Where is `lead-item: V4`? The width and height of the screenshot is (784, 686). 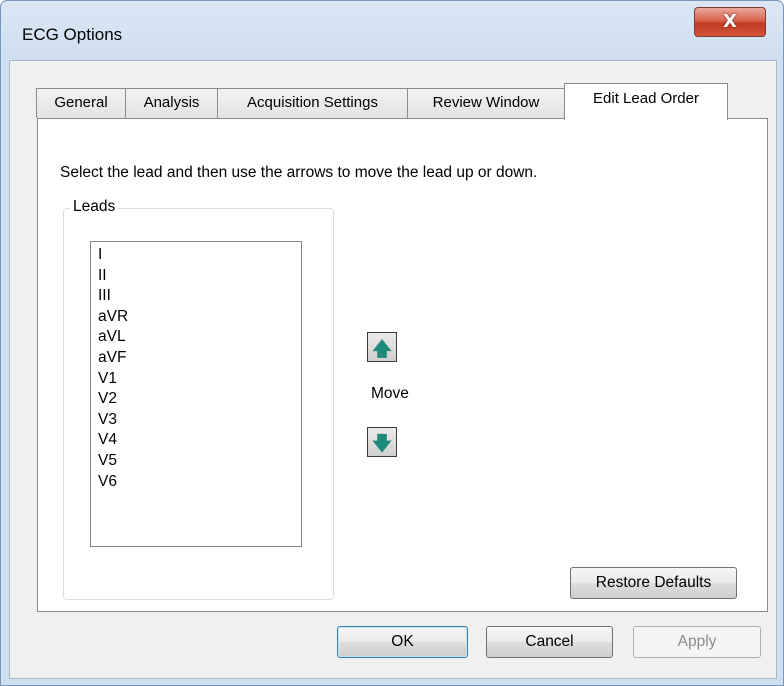 lead-item: V4 is located at coordinates (196, 440).